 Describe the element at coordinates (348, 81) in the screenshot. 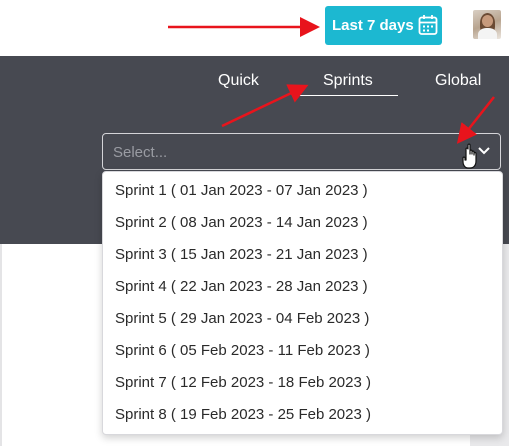

I see `tab-sprints: Sprints` at that location.